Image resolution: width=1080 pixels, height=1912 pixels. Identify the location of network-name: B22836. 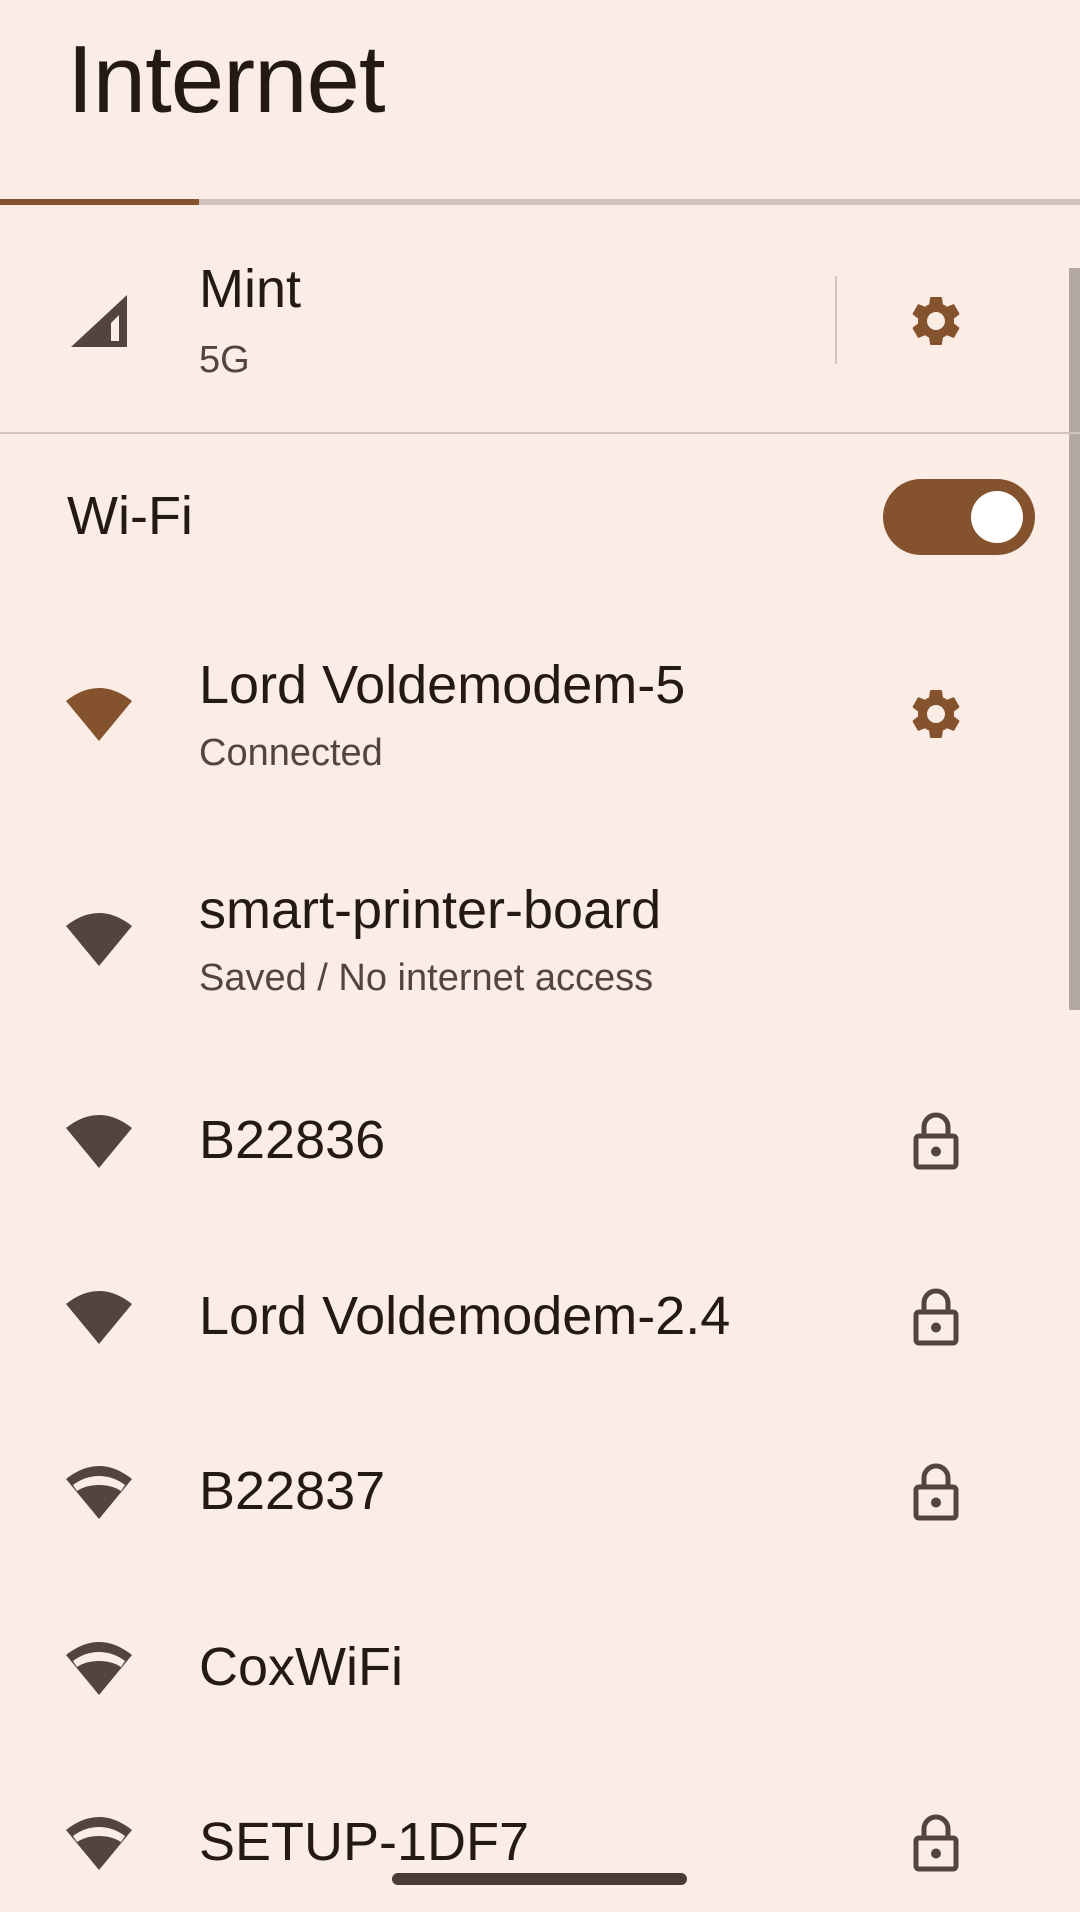
(292, 1140).